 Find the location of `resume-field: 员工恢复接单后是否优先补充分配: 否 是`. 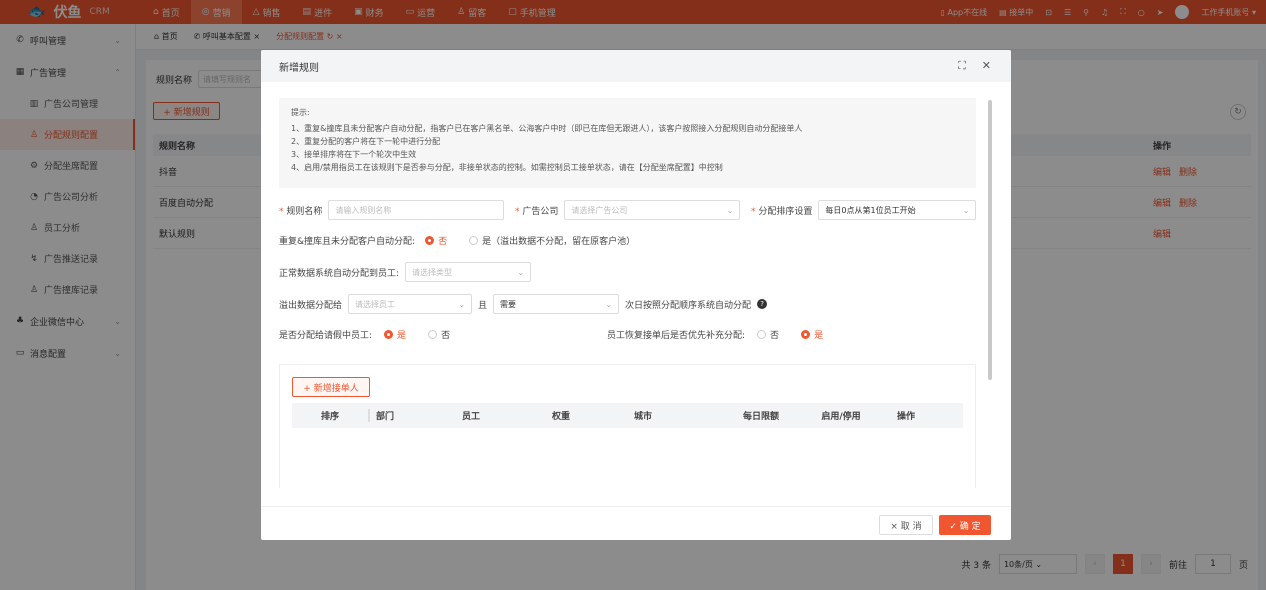

resume-field: 员工恢复接单后是否优先补充分配: 否 是 is located at coordinates (715, 334).